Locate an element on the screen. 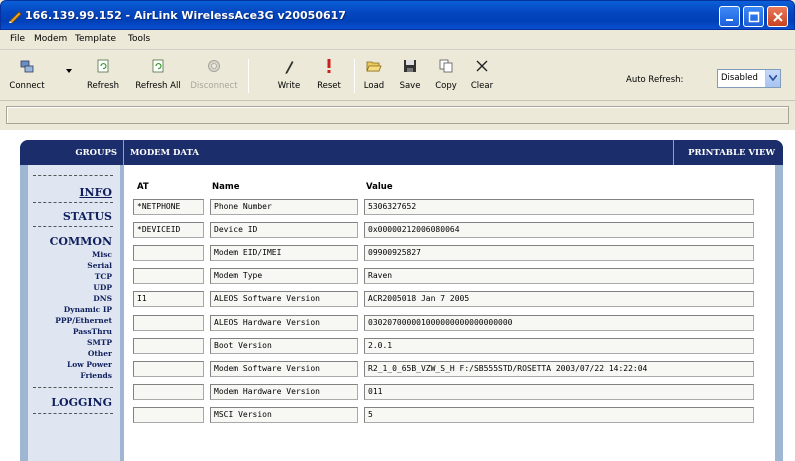 This screenshot has width=795, height=461. field-name: Modem EID/IMEI is located at coordinates (284, 253).